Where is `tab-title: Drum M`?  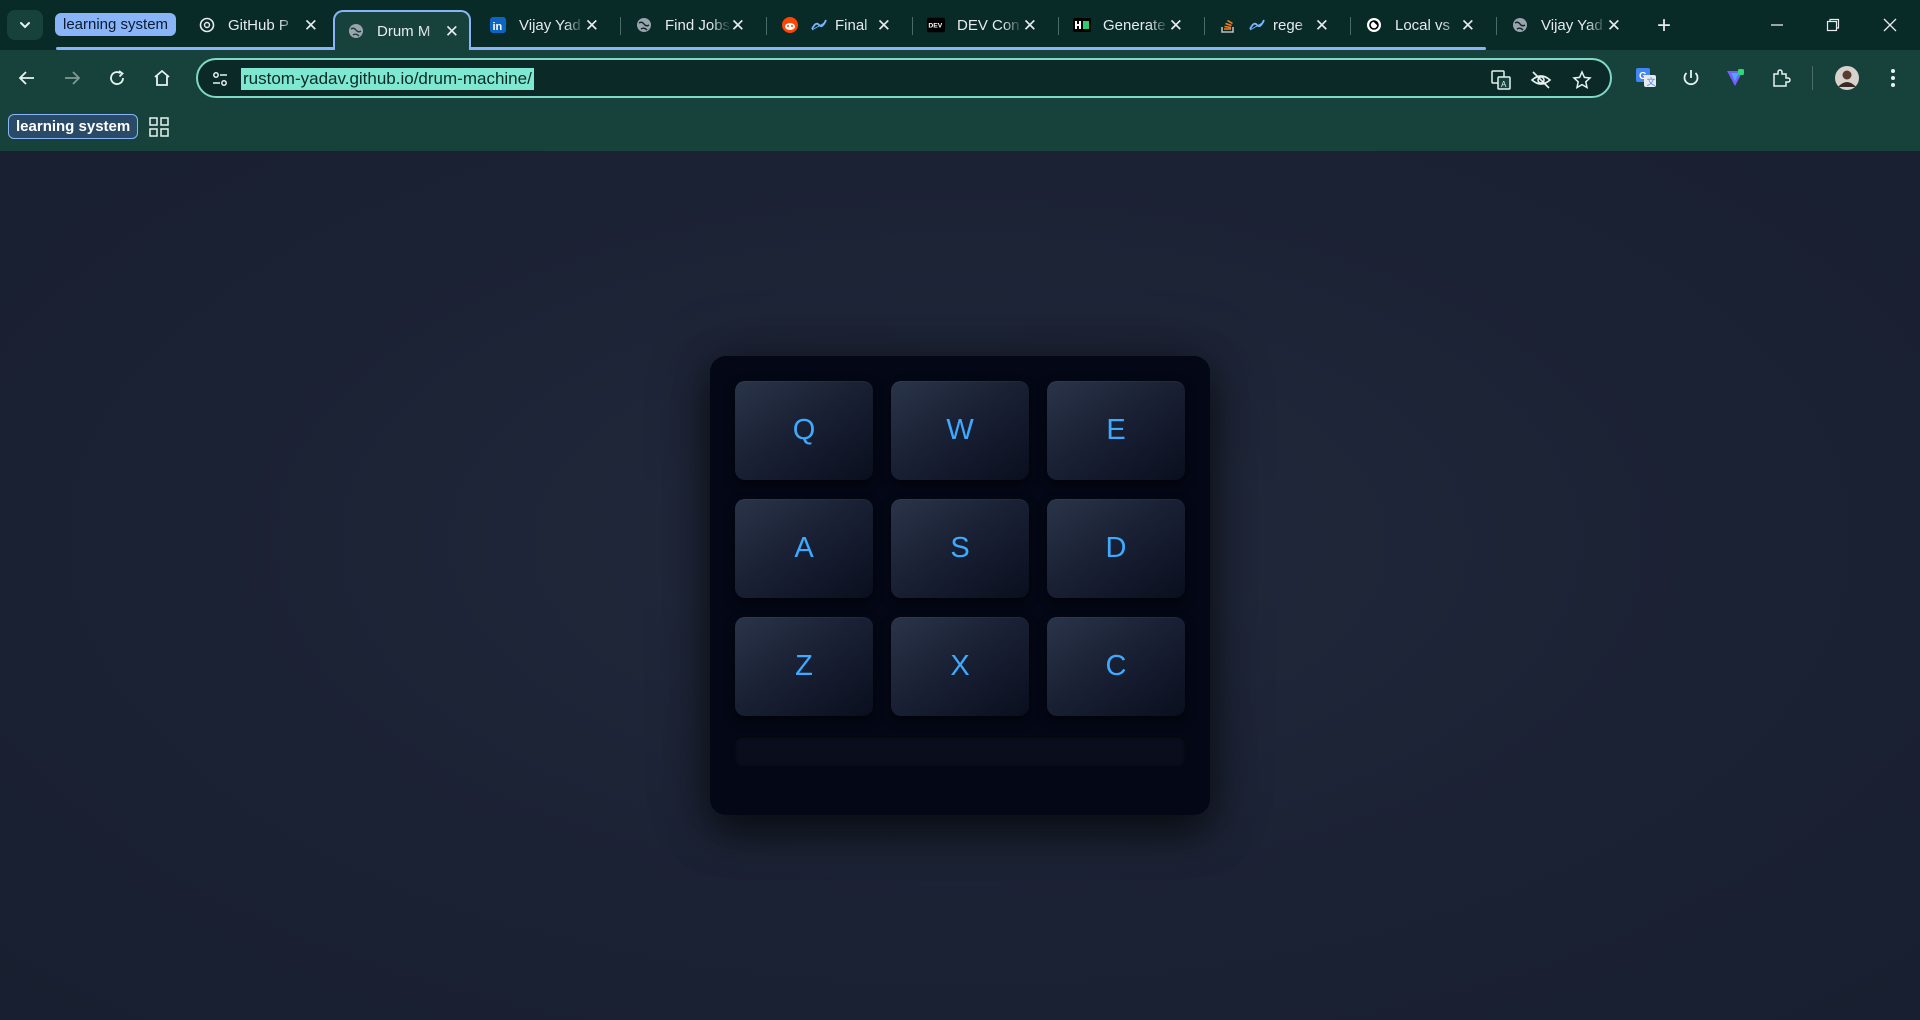
tab-title: Drum M is located at coordinates (404, 31).